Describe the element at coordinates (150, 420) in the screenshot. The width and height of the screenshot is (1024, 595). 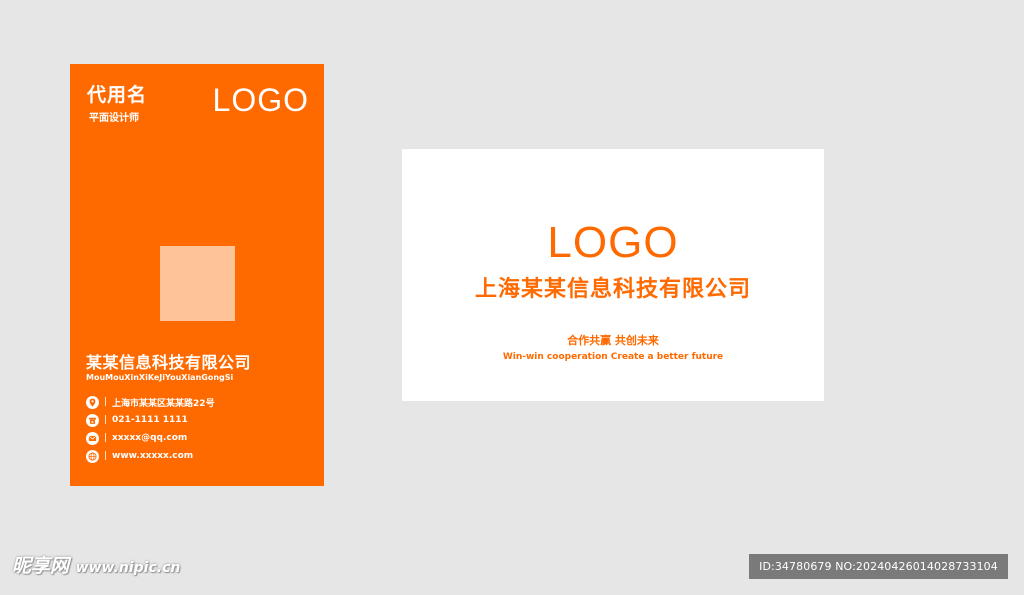
I see `contact-phone: 021-1111 1111` at that location.